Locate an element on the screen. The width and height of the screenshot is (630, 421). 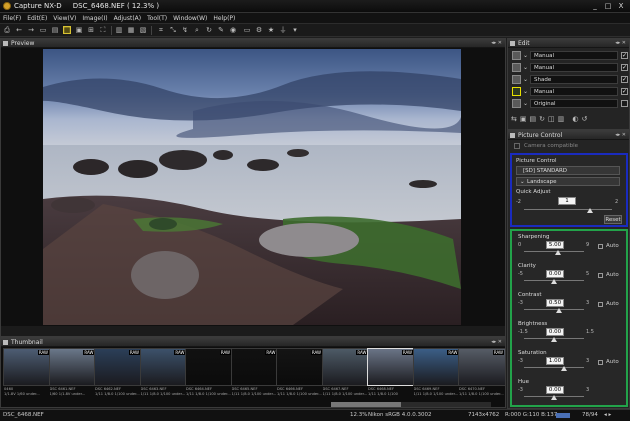
filter-icon: ⏚ is located at coordinates (283, 30).